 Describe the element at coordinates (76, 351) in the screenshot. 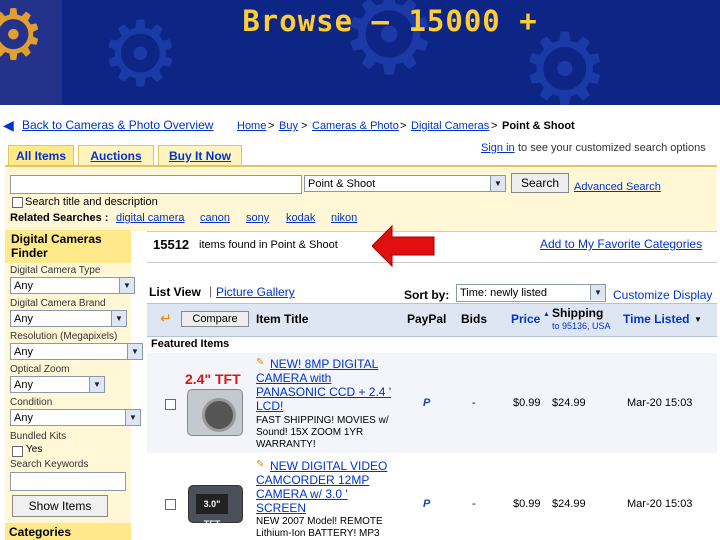

I see `resolution-select: Any ▼` at that location.